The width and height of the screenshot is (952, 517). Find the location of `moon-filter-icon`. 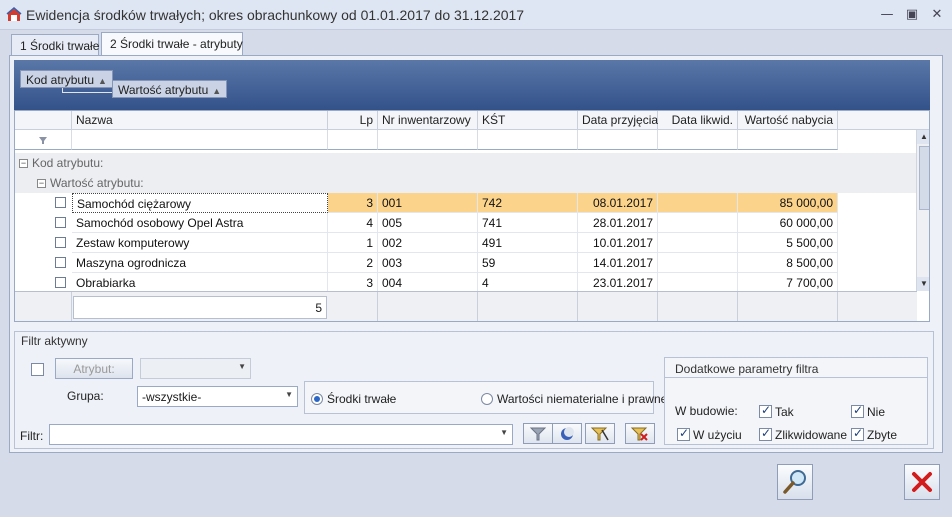

moon-filter-icon is located at coordinates (567, 433).